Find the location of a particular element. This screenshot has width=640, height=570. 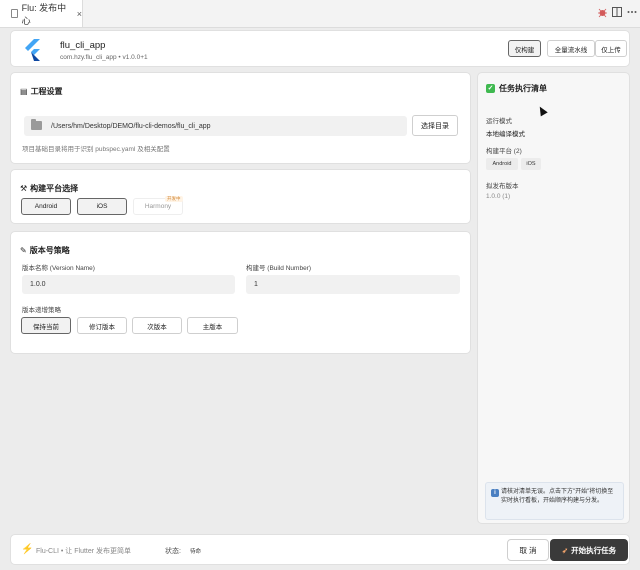

folder-icon is located at coordinates (36, 124).